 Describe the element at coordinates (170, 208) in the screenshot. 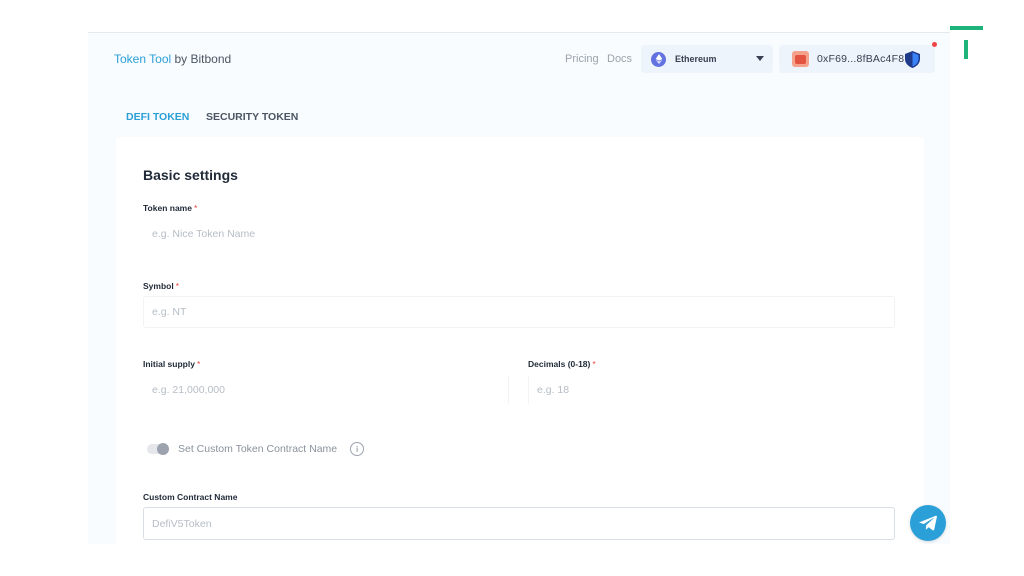

I see `token-name-label: Token name *` at that location.